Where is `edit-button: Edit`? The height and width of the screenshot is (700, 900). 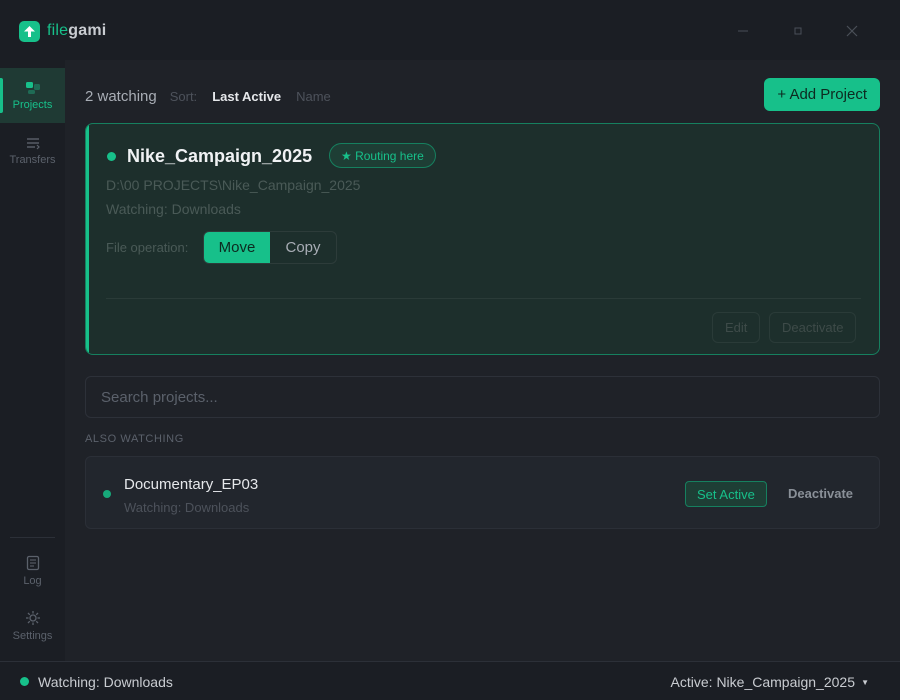 edit-button: Edit is located at coordinates (736, 327).